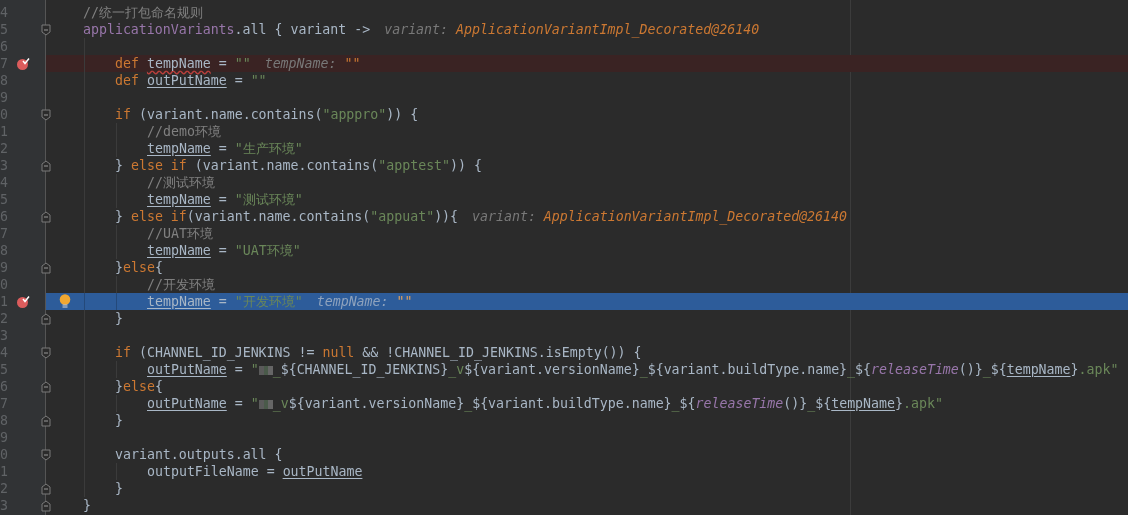 Image resolution: width=1128 pixels, height=515 pixels. Describe the element at coordinates (181, 182) in the screenshot. I see `code-comment: //测试环境` at that location.